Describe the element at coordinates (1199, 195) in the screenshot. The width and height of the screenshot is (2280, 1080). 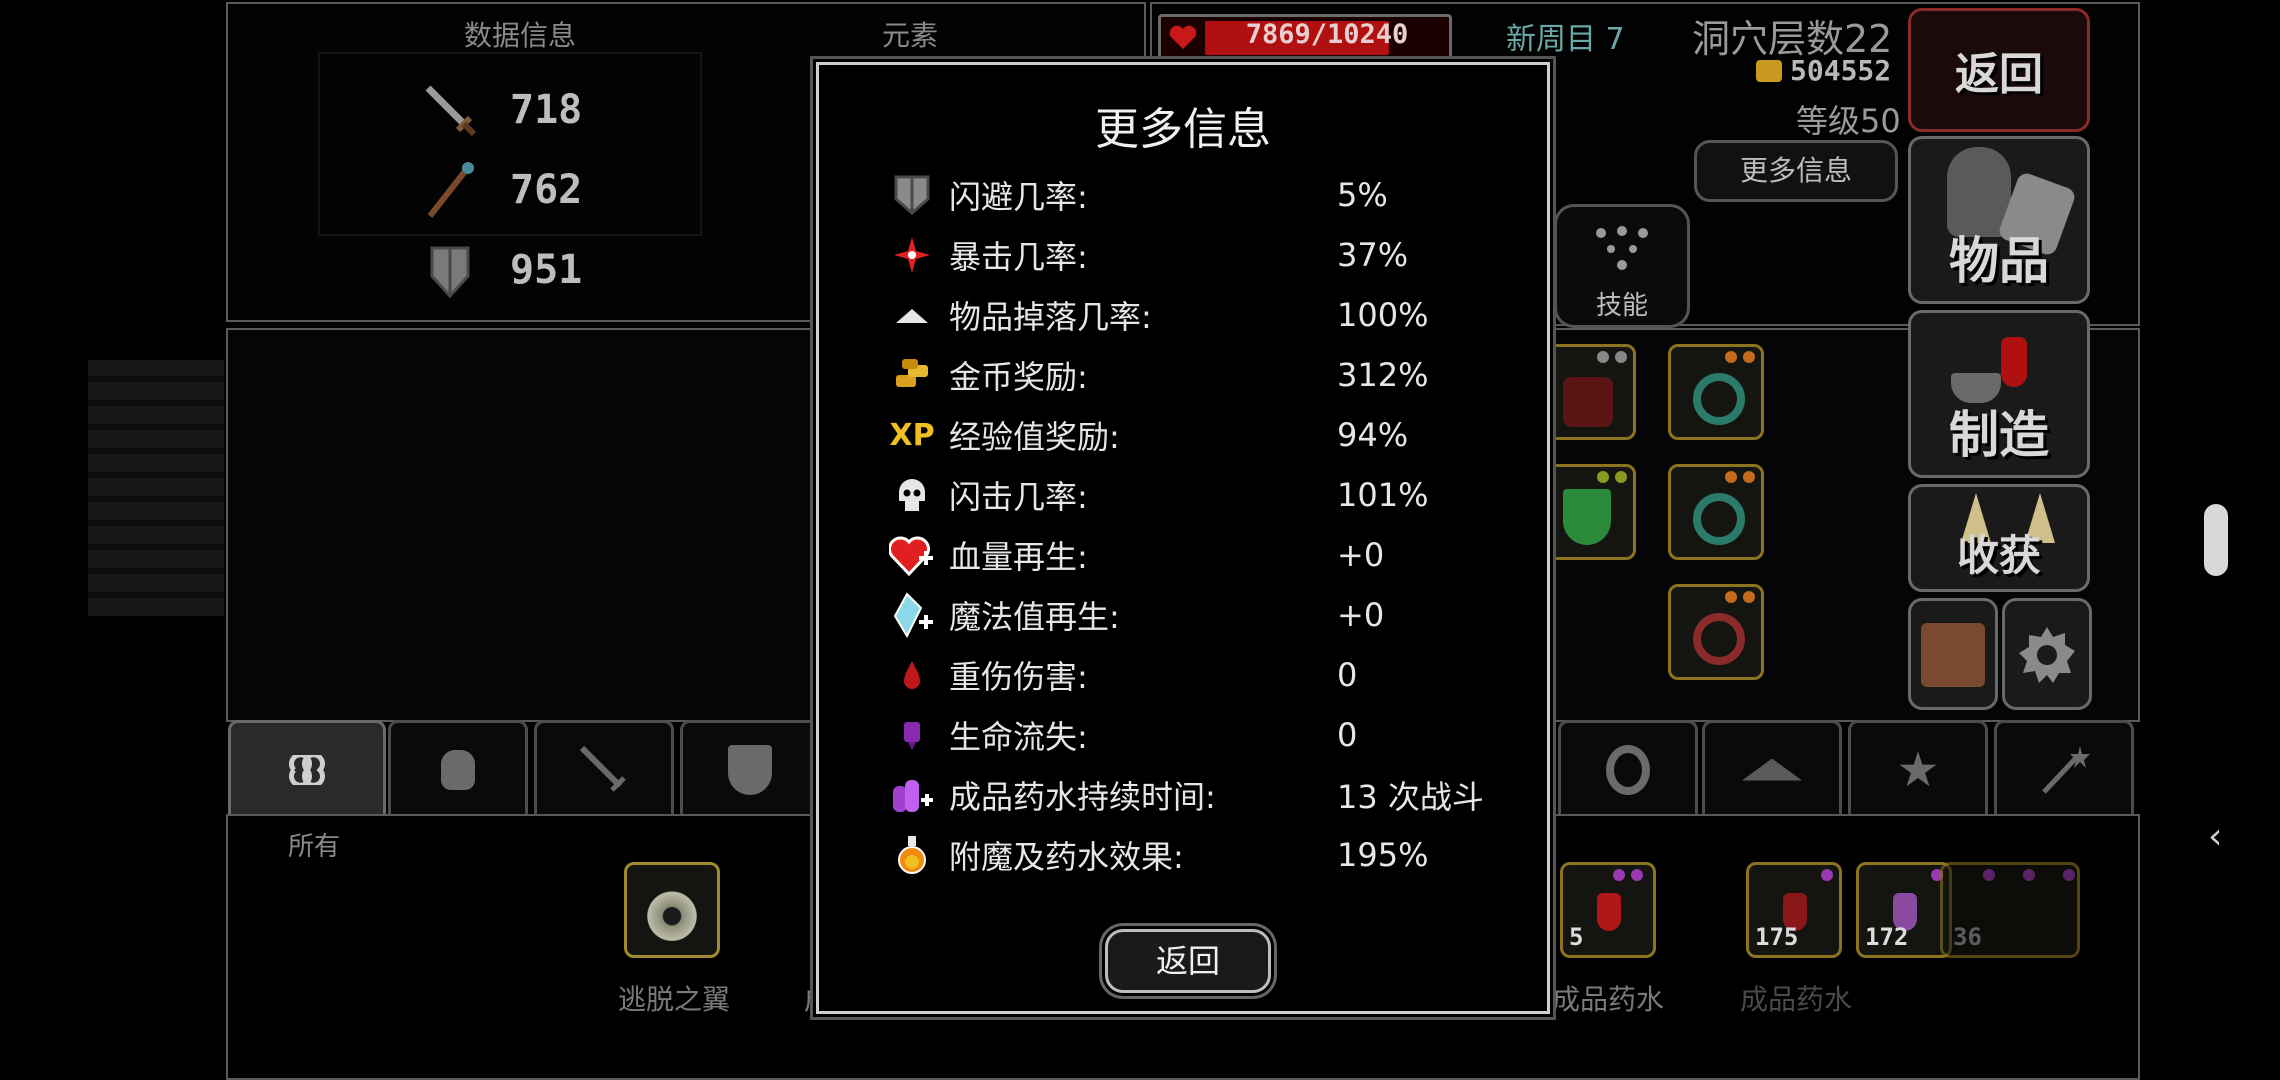
I see `row-dodge: 闪避几率: 5%` at that location.